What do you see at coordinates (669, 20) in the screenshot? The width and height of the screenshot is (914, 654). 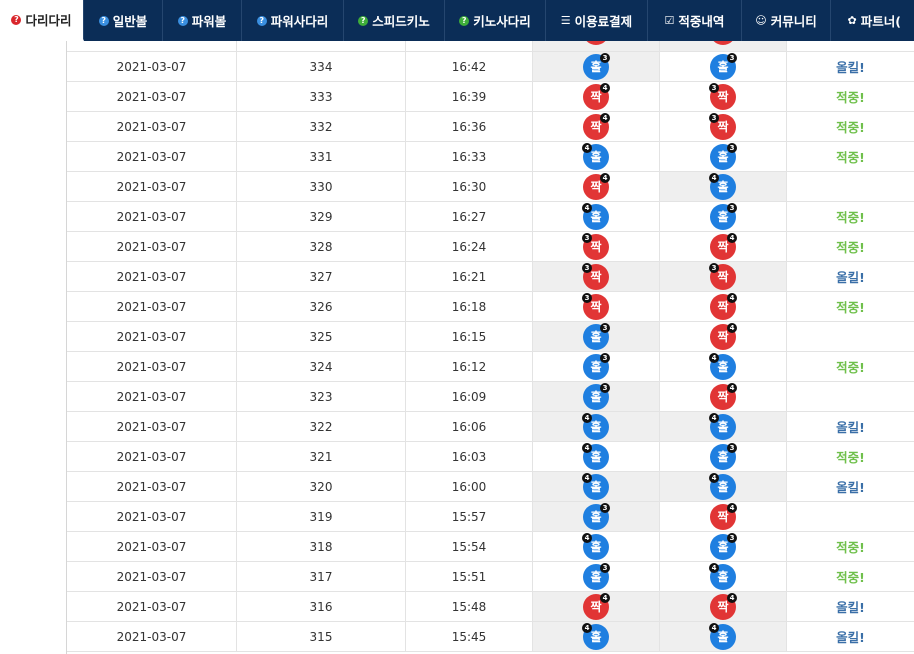 I see `checkbox-icon: ☑` at bounding box center [669, 20].